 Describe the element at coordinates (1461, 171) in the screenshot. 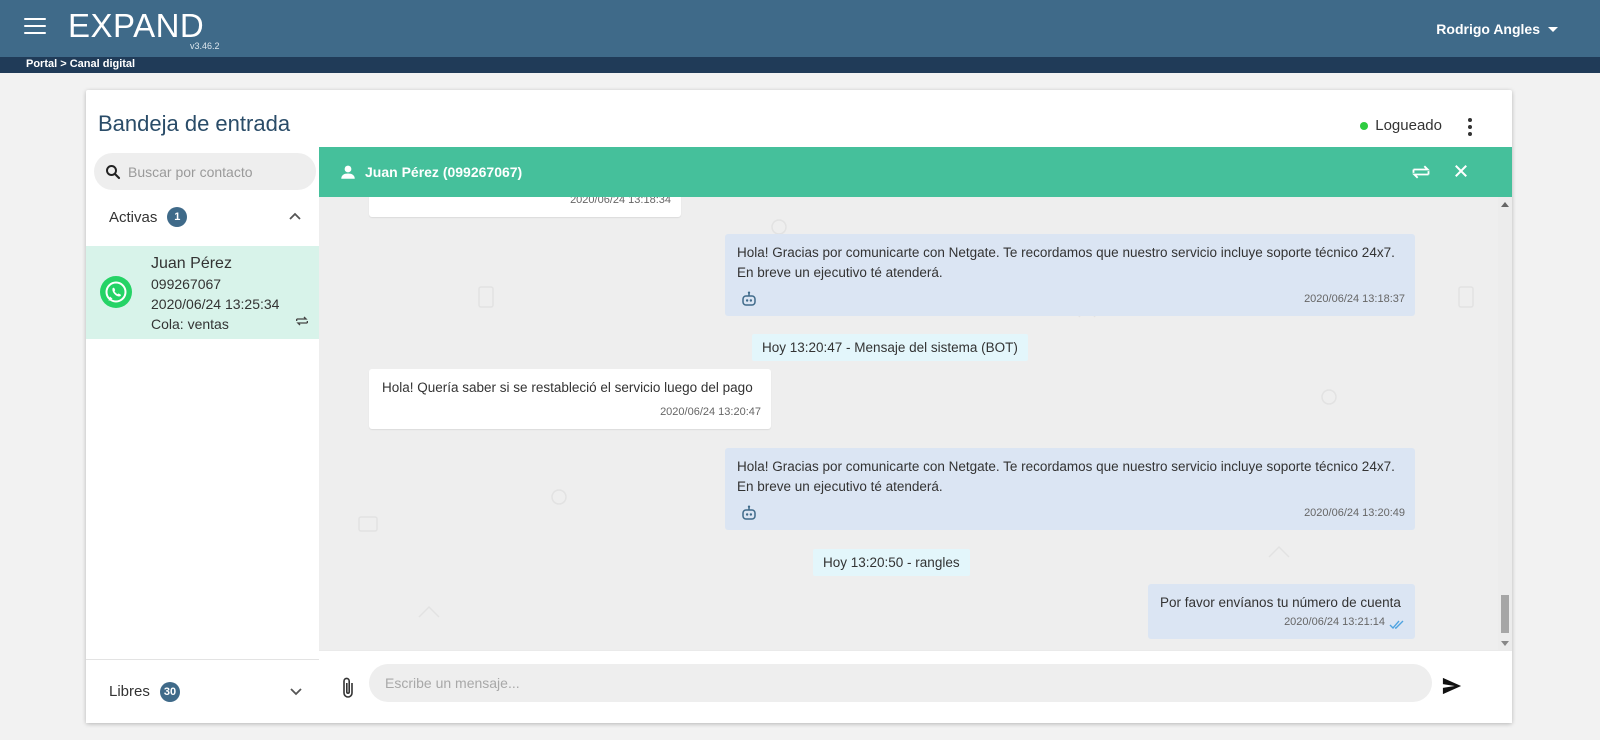

I see `close-chat-icon` at that location.